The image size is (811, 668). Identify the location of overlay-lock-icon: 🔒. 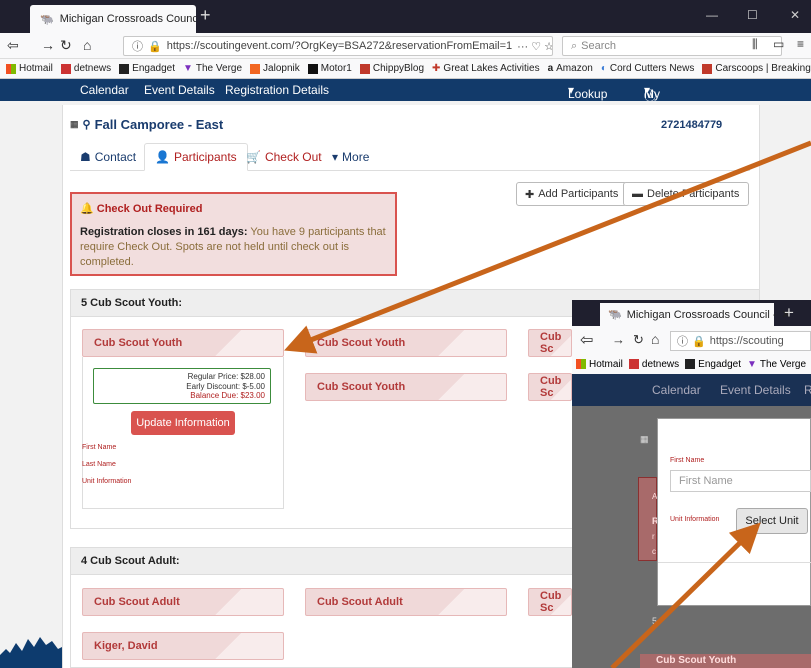
(699, 341).